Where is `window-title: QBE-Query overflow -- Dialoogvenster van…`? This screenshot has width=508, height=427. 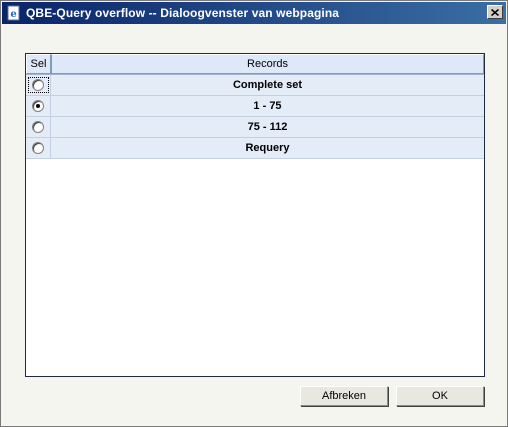 window-title: QBE-Query overflow -- Dialoogvenster van… is located at coordinates (183, 13).